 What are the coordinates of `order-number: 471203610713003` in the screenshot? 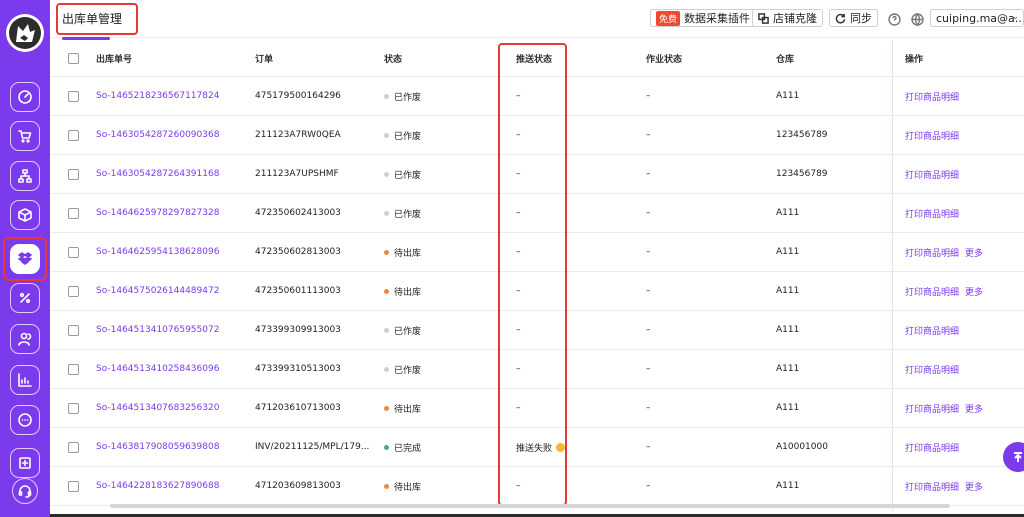 It's located at (298, 408).